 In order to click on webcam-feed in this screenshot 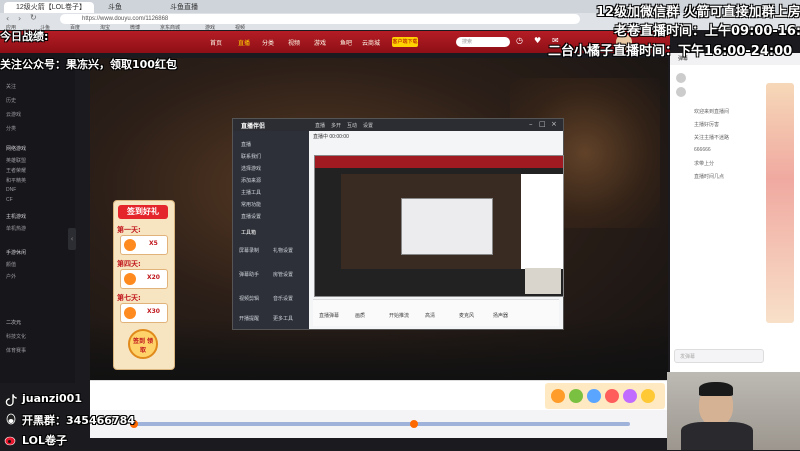, I will do `click(733, 411)`.